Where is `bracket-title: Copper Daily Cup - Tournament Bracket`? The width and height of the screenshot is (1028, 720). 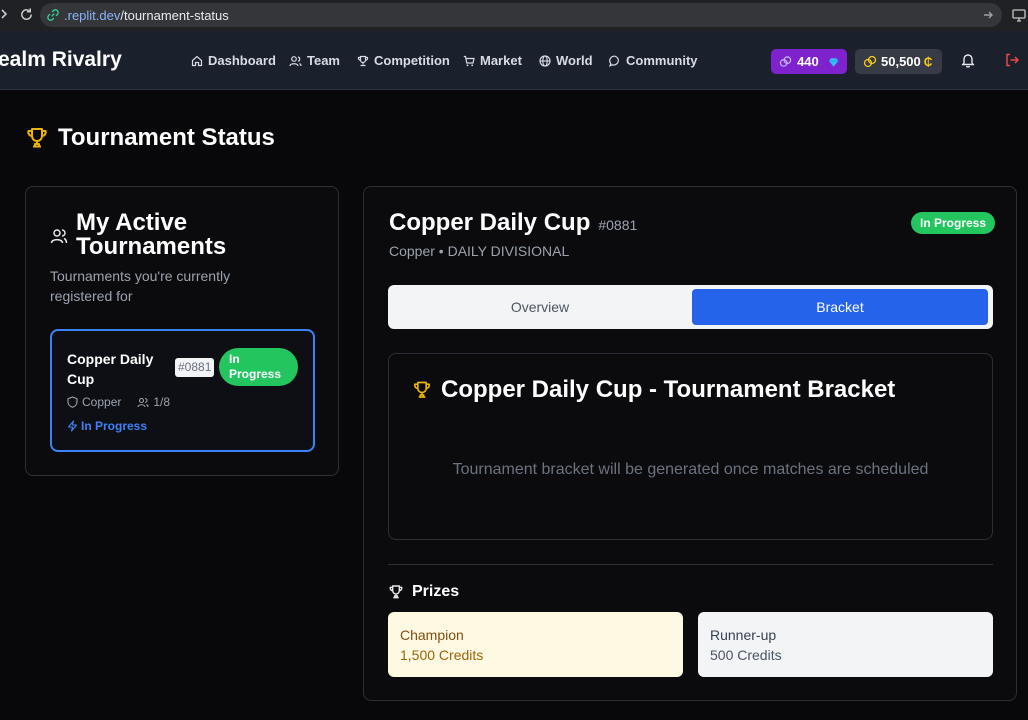
bracket-title: Copper Daily Cup - Tournament Bracket is located at coordinates (653, 390).